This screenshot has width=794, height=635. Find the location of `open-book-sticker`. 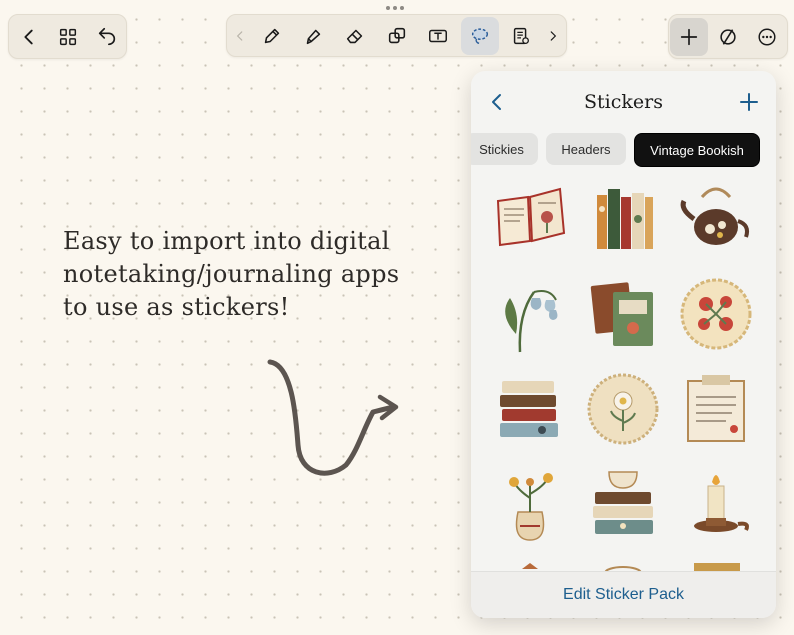

open-book-sticker is located at coordinates (530, 219).